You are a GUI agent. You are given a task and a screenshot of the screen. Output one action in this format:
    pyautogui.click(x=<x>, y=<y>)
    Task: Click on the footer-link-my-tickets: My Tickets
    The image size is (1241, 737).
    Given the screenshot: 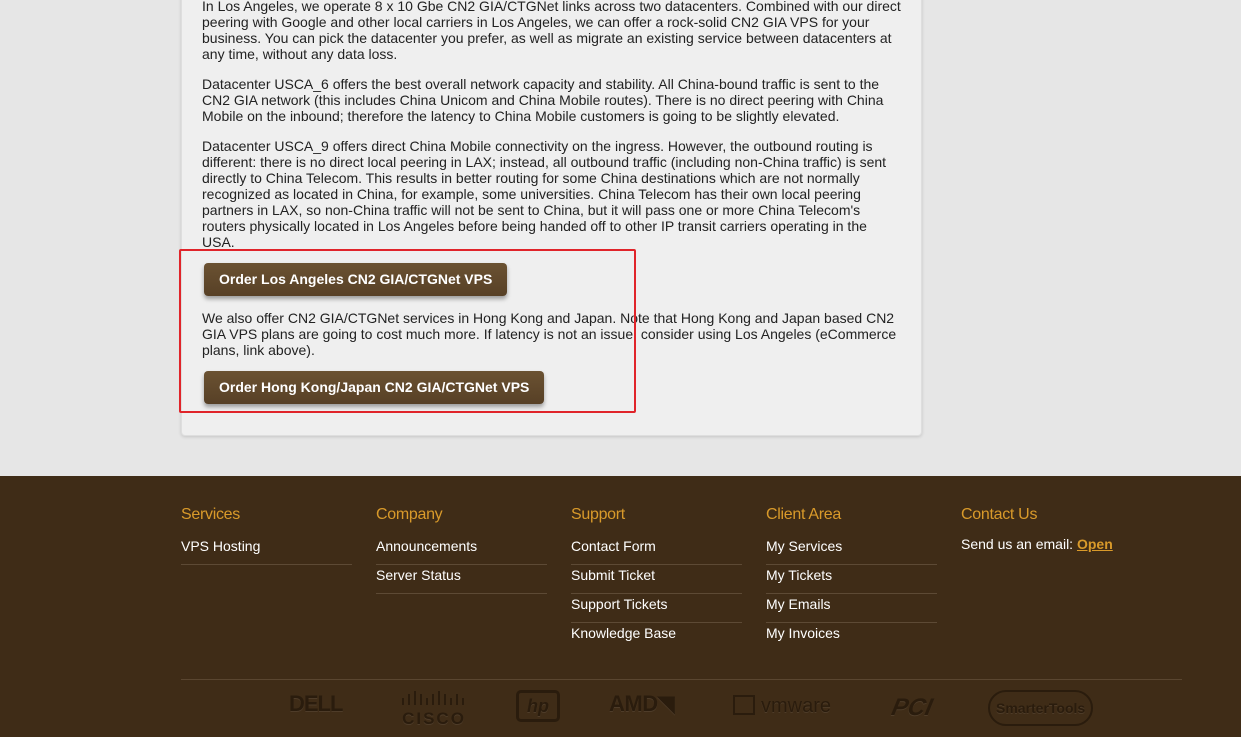 What is the action you would take?
    pyautogui.click(x=851, y=579)
    